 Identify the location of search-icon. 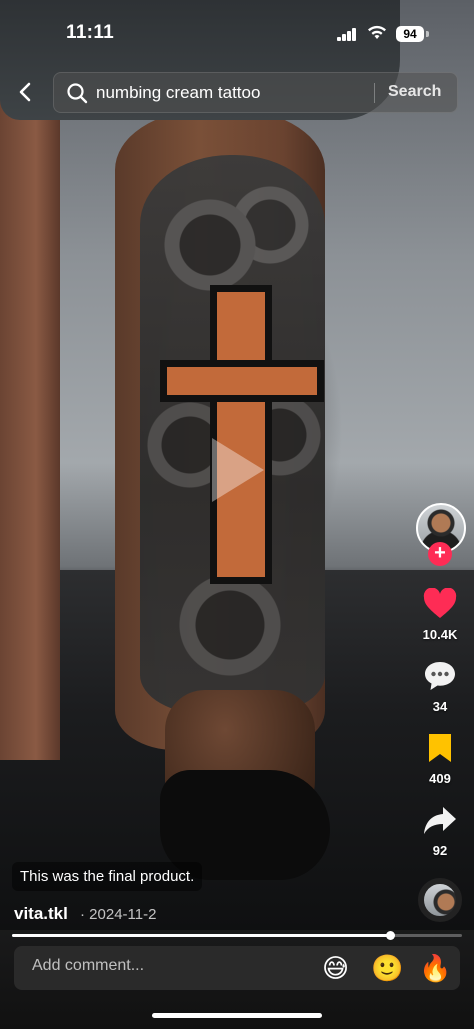
(77, 93).